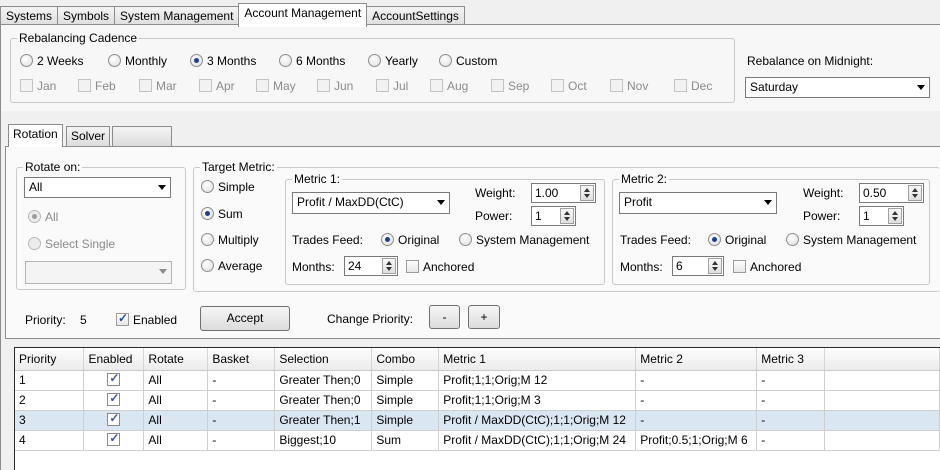 The image size is (940, 470). I want to click on cadence-3months-radio: 3 Months, so click(223, 61).